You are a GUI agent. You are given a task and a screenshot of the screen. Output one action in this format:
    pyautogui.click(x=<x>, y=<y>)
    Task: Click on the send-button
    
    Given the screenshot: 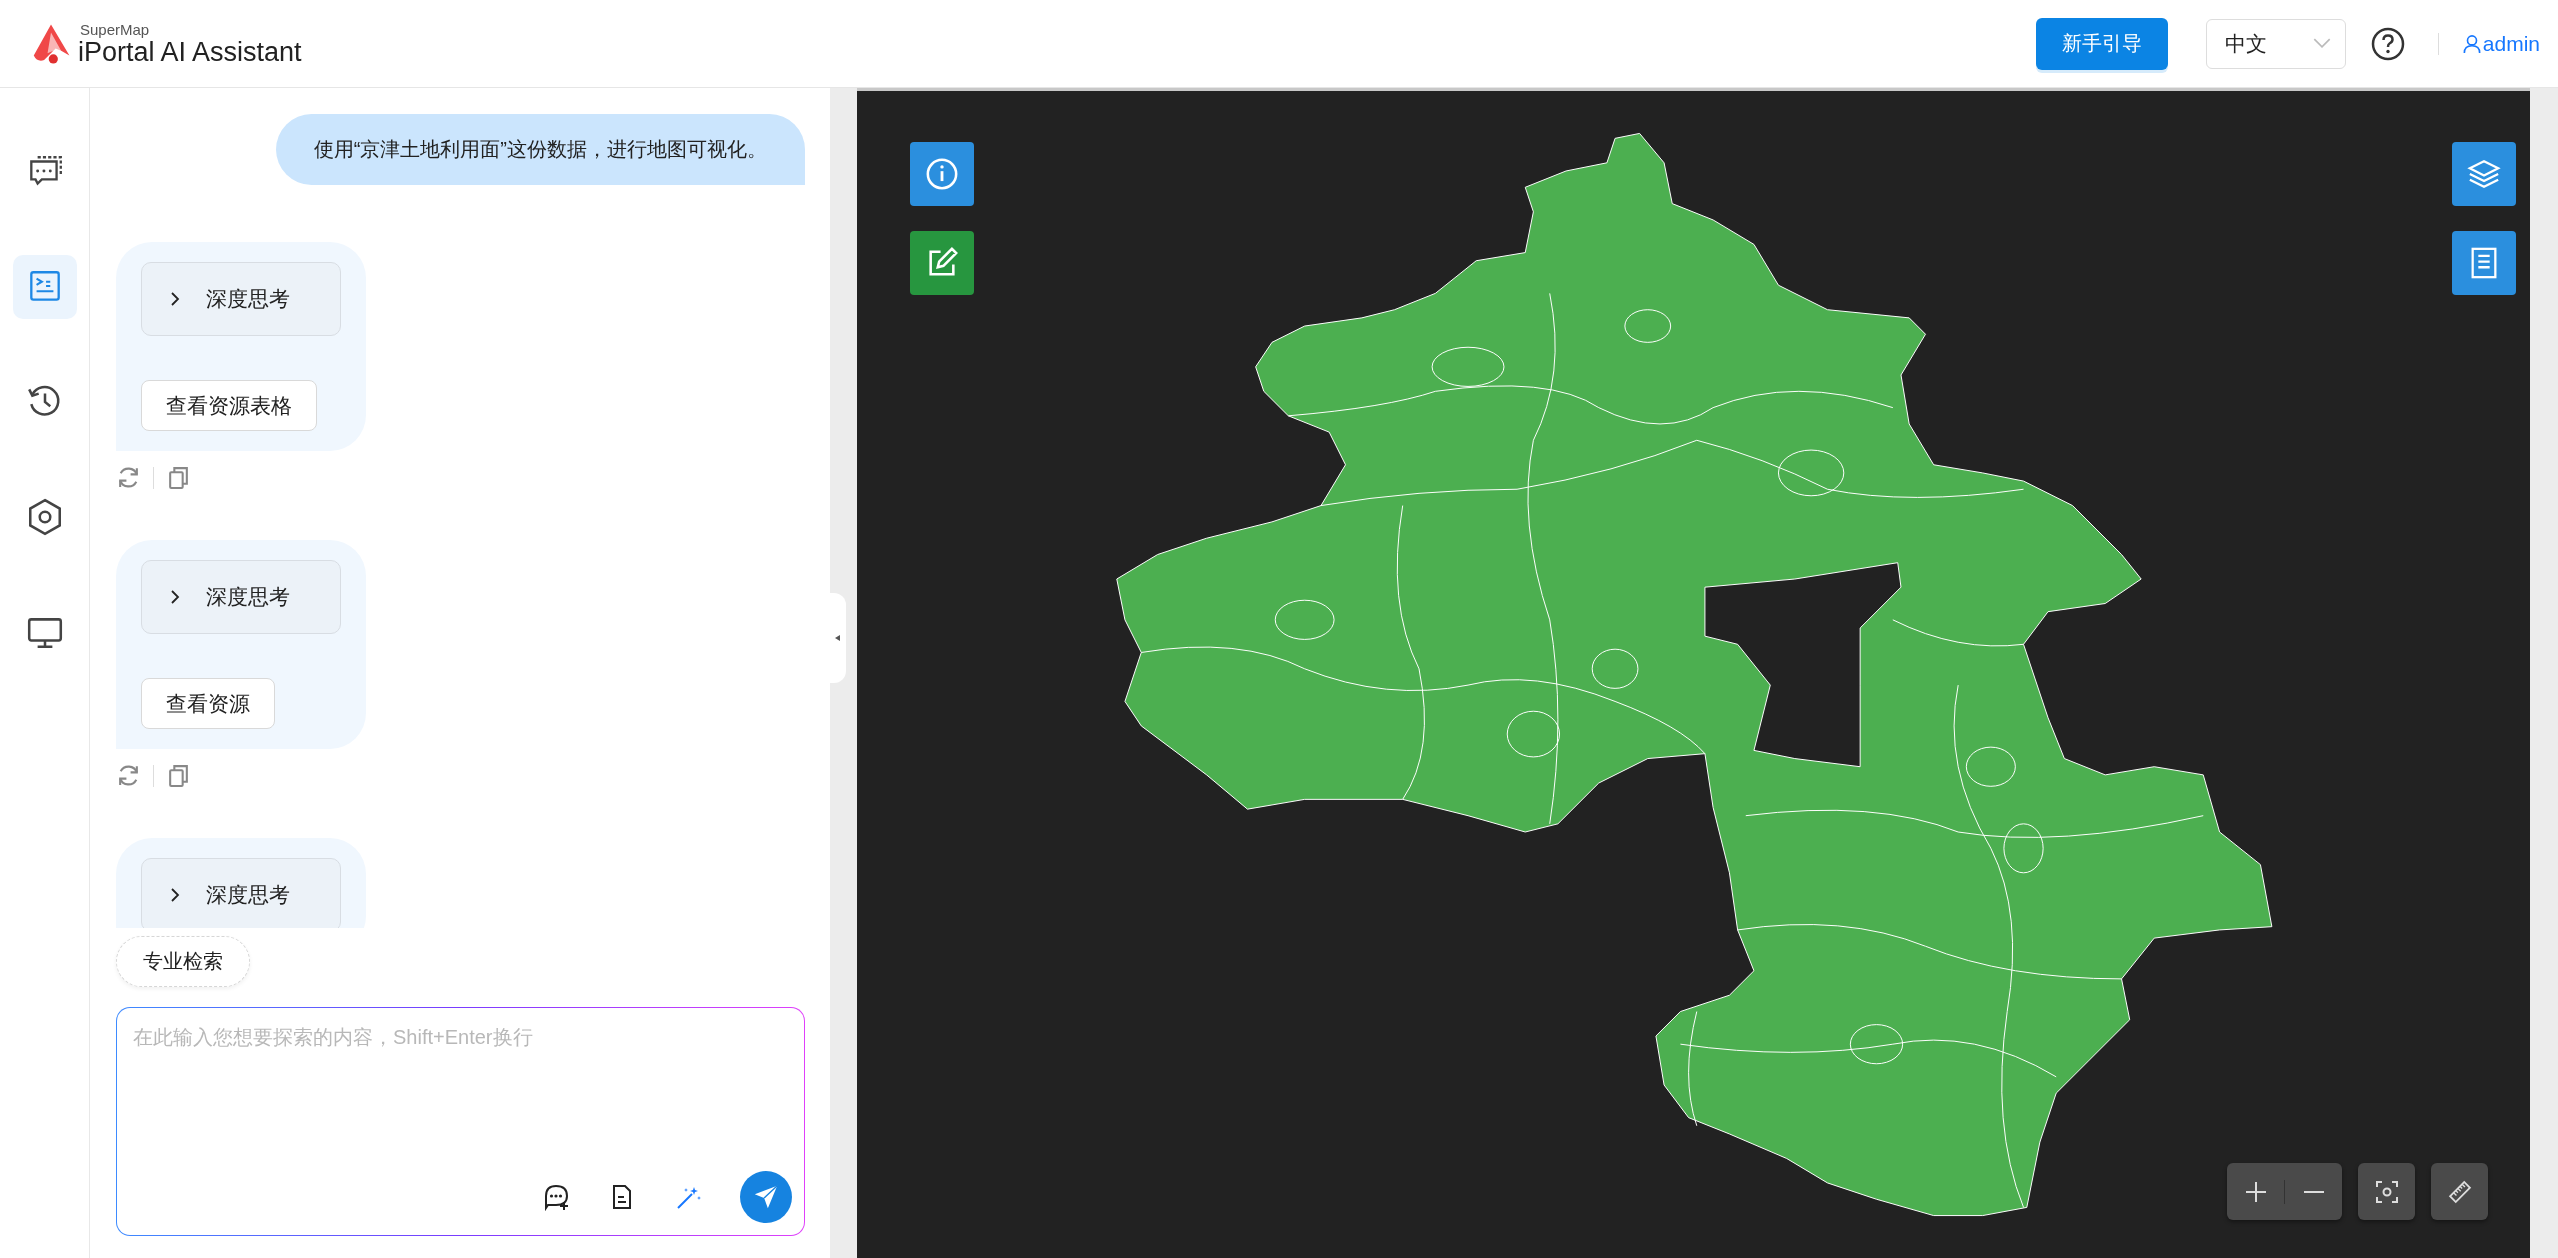 What is the action you would take?
    pyautogui.click(x=766, y=1197)
    